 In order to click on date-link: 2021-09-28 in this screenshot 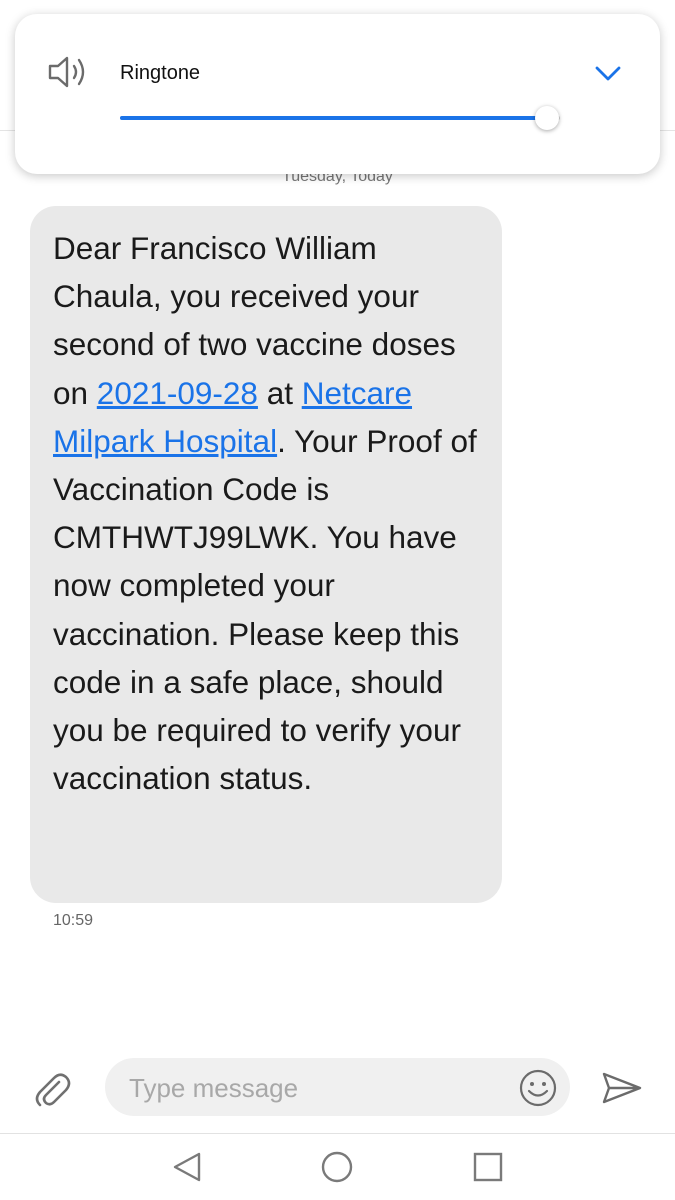, I will do `click(177, 393)`.